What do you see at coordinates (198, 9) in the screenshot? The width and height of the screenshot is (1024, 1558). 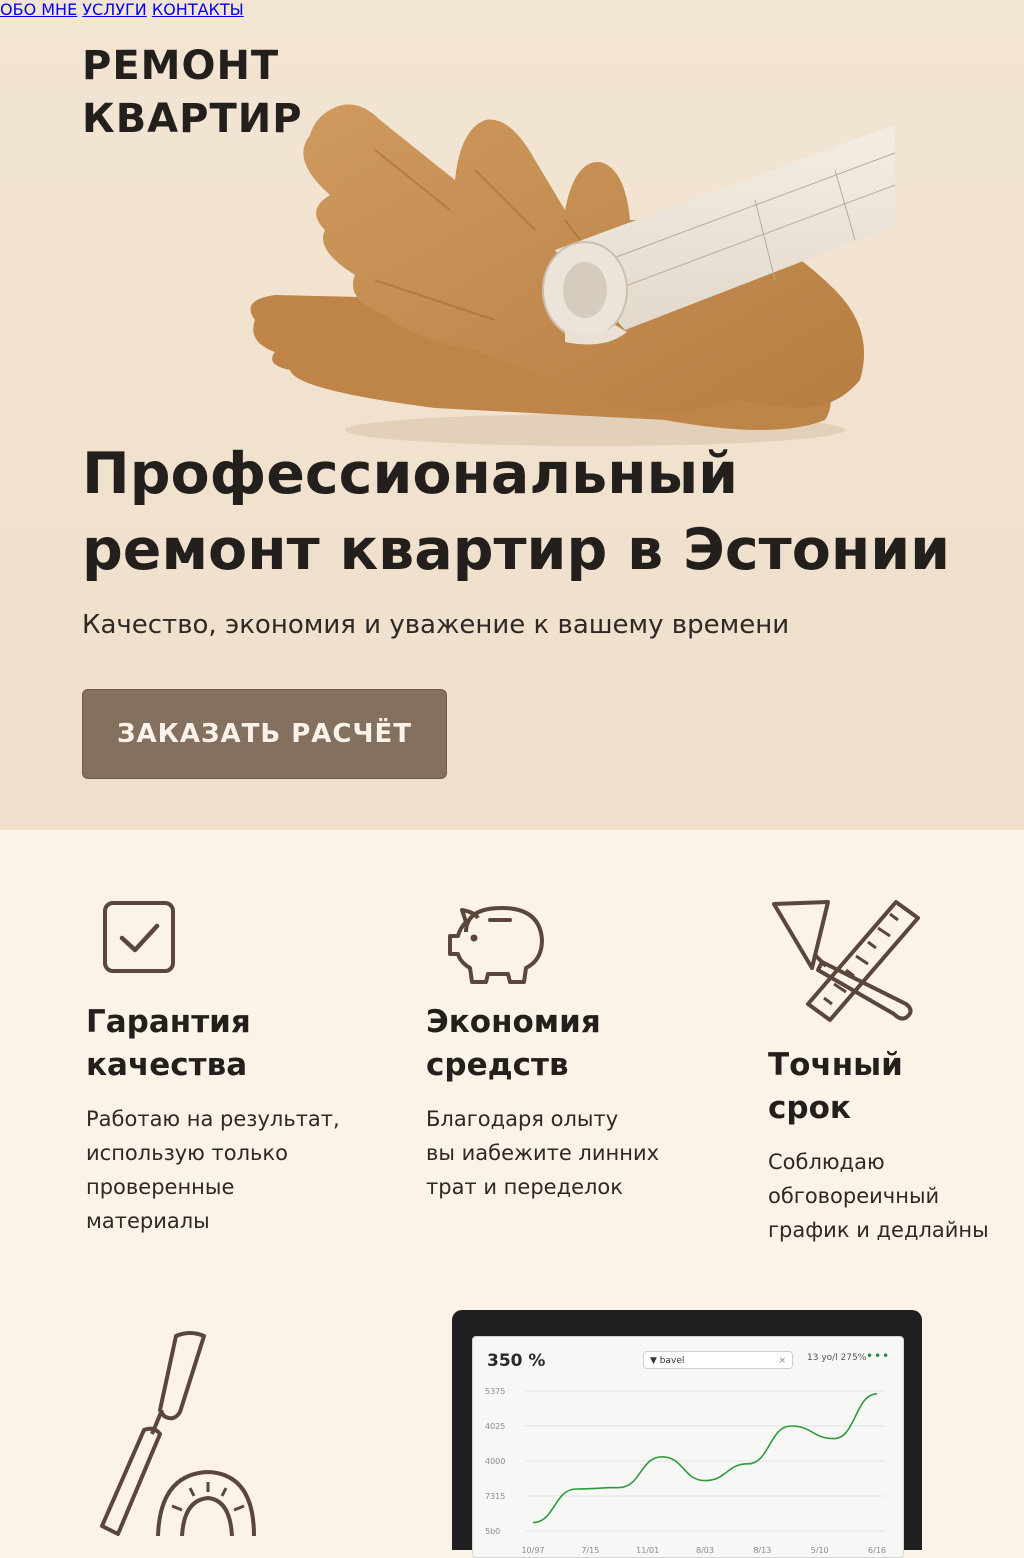 I see `nav-contacts: КОНТАКТЫ` at bounding box center [198, 9].